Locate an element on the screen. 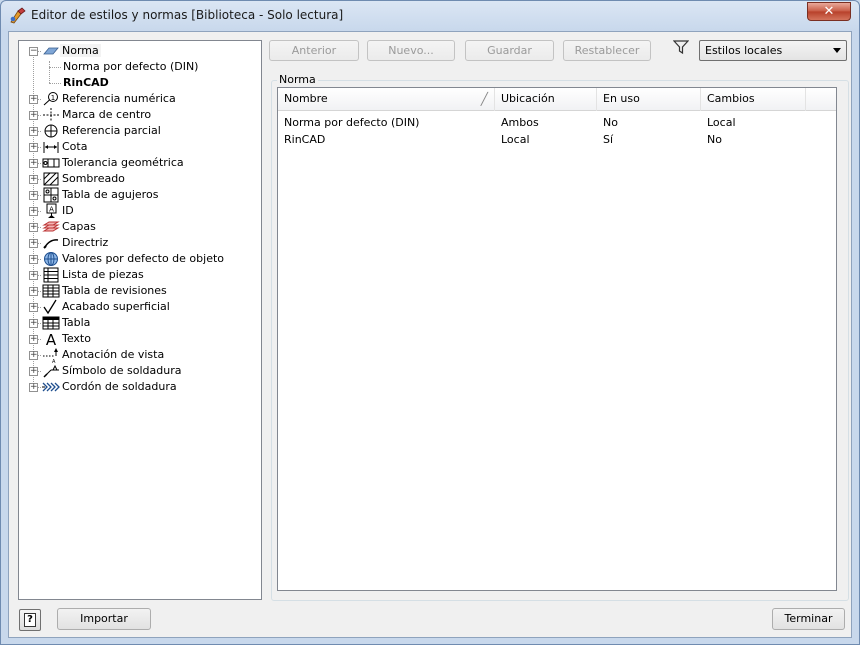 The width and height of the screenshot is (860, 645). column-header-nombre: Nombre ╱ is located at coordinates (386, 99).